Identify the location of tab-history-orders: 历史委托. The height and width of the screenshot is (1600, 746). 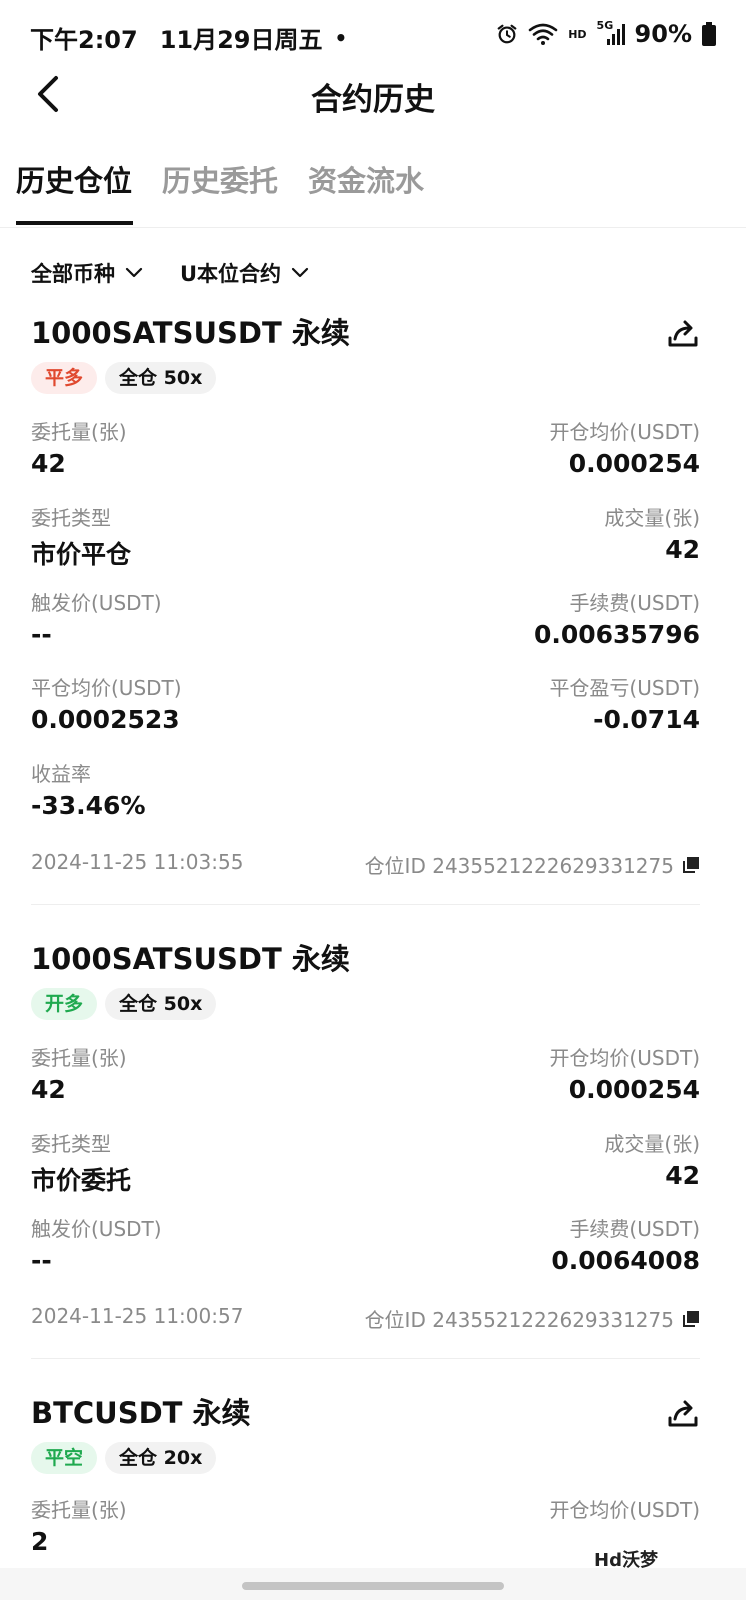
(220, 179).